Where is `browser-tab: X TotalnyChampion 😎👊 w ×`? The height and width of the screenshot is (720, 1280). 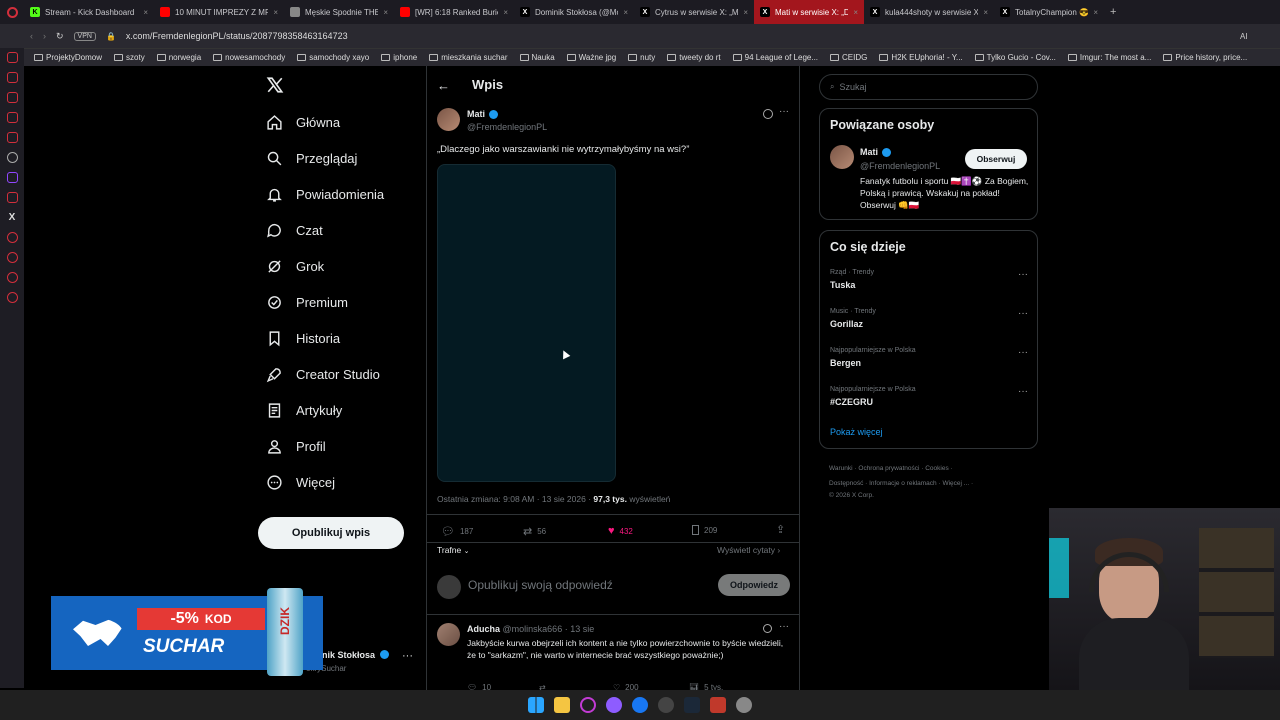
browser-tab: X TotalnyChampion 😎👊 w × is located at coordinates (1049, 12).